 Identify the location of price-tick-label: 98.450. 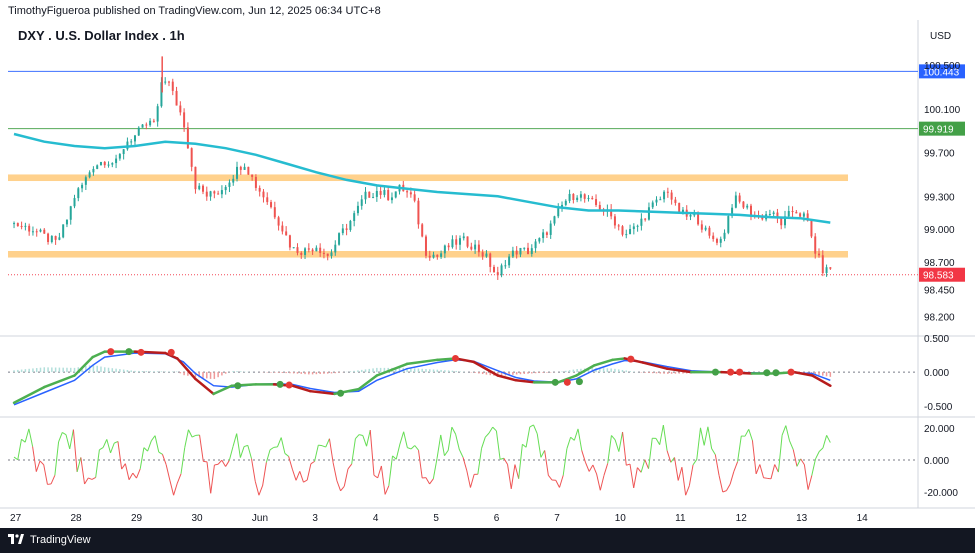
(939, 290).